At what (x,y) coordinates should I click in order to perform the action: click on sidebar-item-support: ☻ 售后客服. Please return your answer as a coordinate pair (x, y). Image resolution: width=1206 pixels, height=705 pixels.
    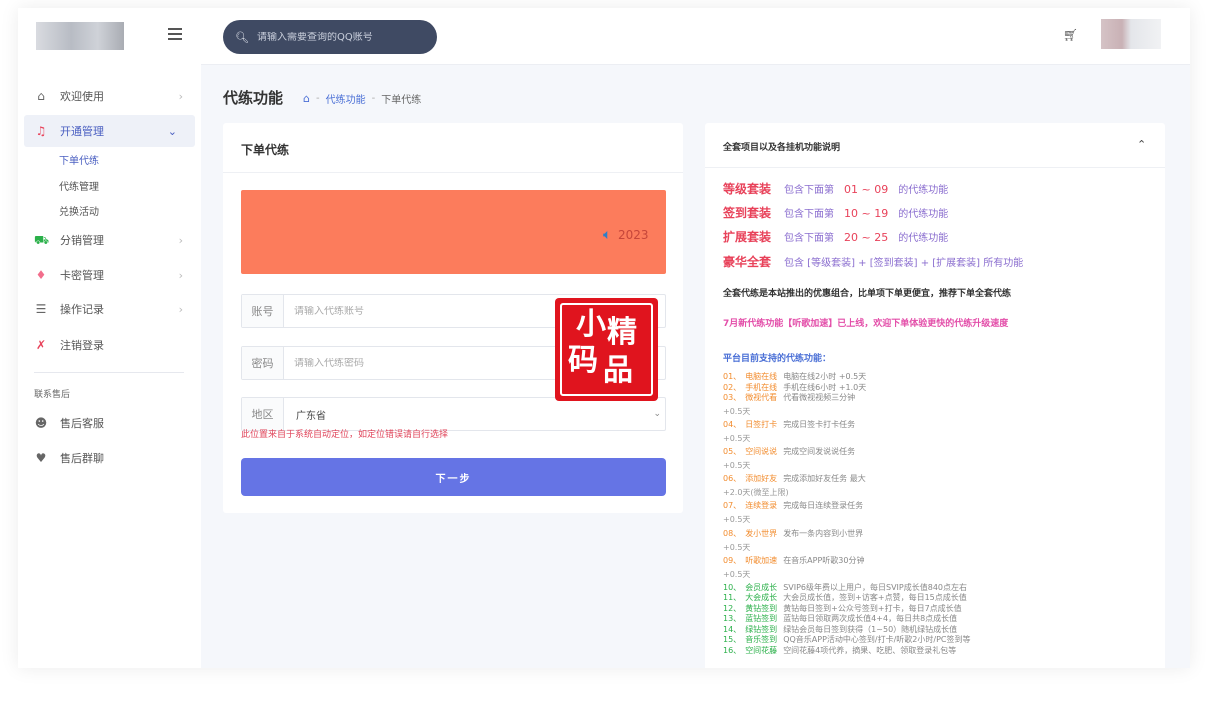
    Looking at the image, I should click on (109, 423).